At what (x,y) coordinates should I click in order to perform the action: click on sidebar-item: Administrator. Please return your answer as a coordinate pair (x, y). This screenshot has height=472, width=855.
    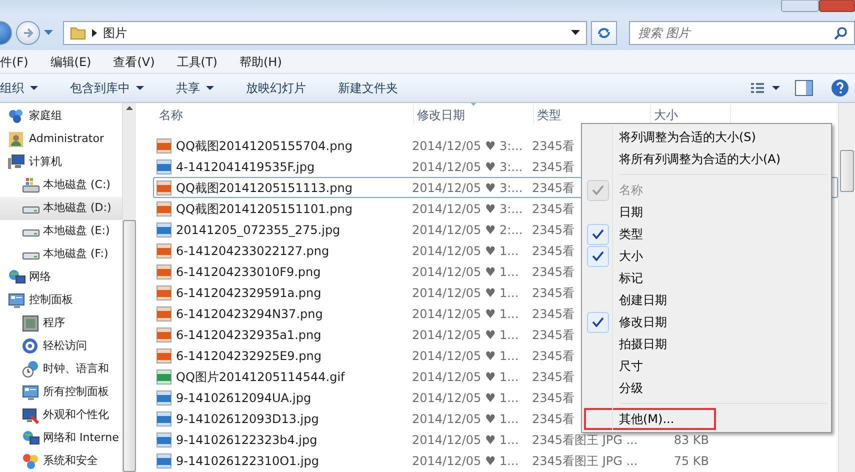
    Looking at the image, I should click on (66, 139).